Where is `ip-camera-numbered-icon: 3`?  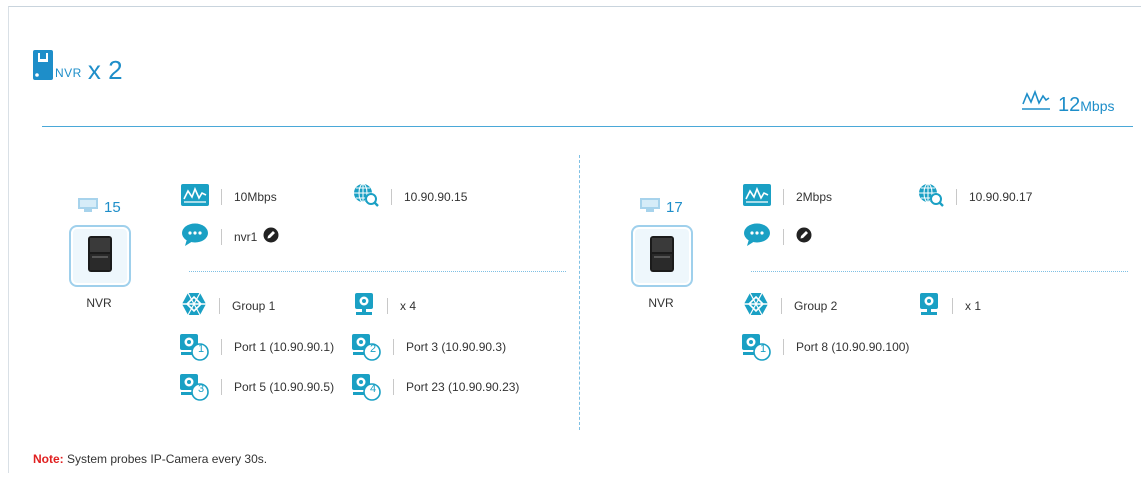
ip-camera-numbered-icon: 3 is located at coordinates (194, 387).